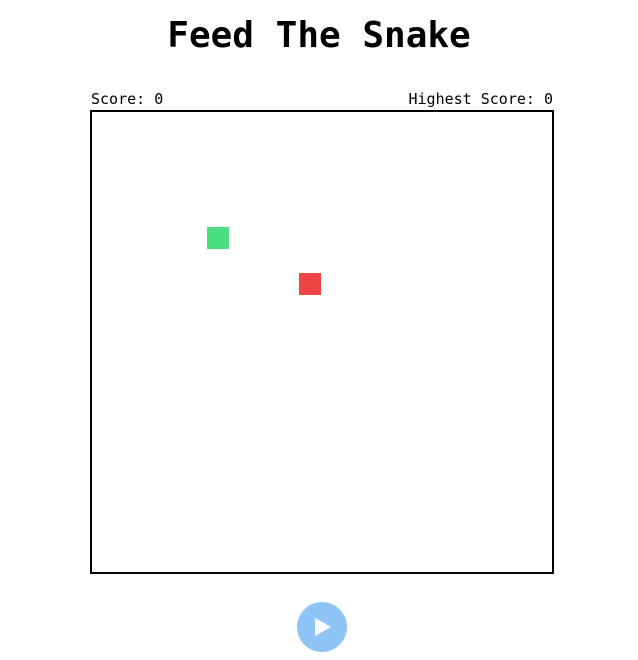 This screenshot has width=638, height=660. Describe the element at coordinates (310, 284) in the screenshot. I see `food-item` at that location.